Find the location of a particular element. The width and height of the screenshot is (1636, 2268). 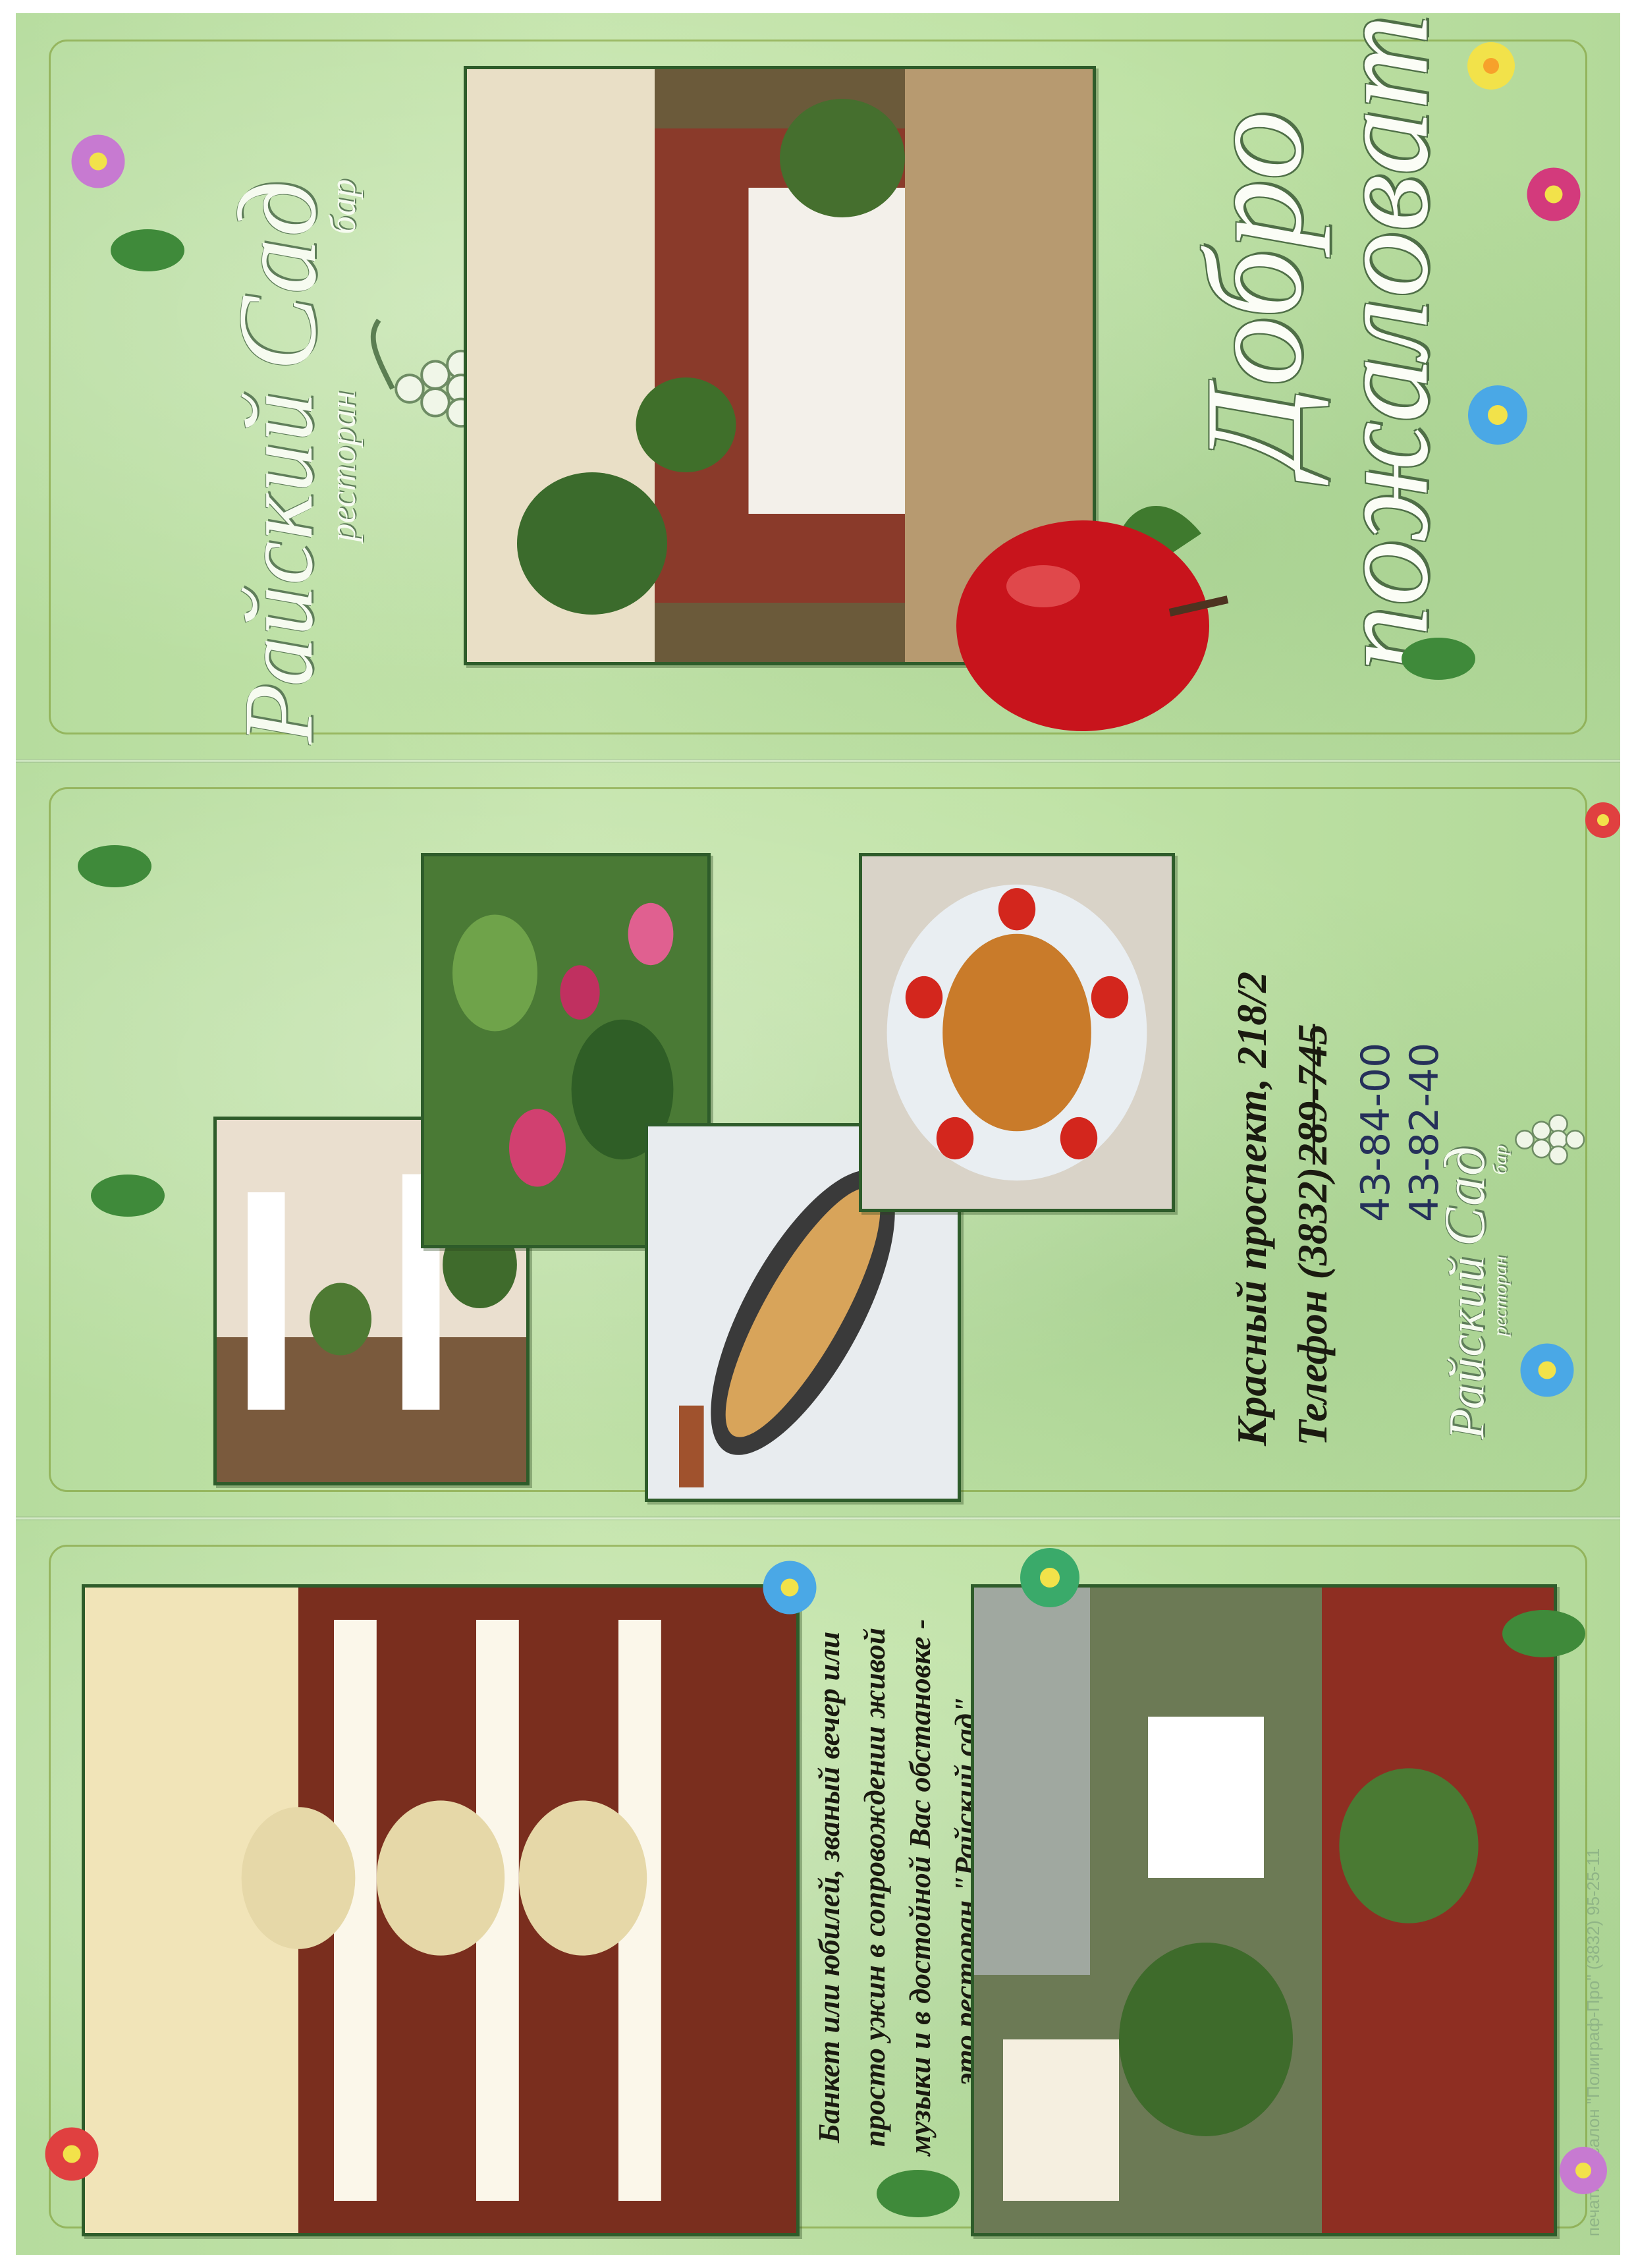

columned-hall-photo is located at coordinates (441, 1910).